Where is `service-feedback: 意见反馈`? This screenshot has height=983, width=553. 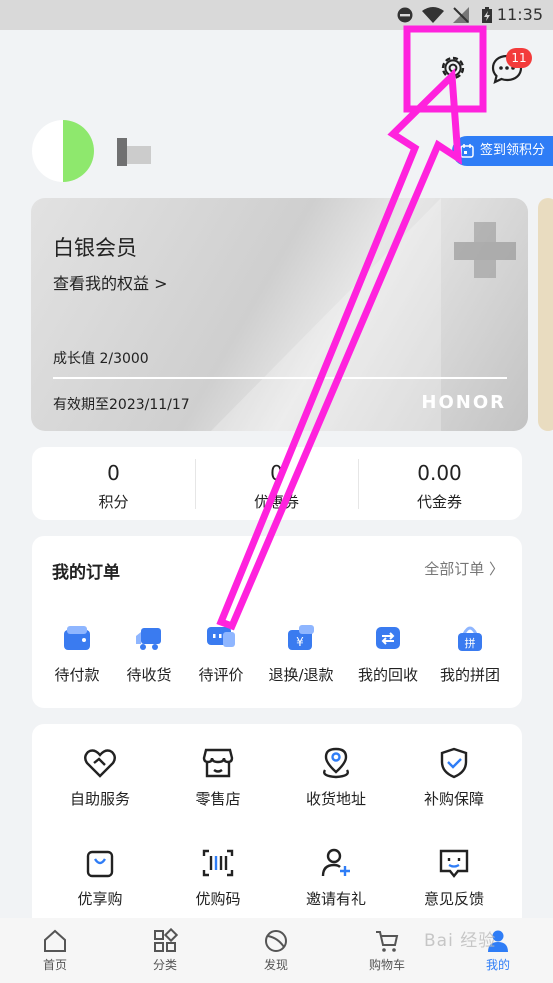
service-feedback: 意见反馈 is located at coordinates (454, 877).